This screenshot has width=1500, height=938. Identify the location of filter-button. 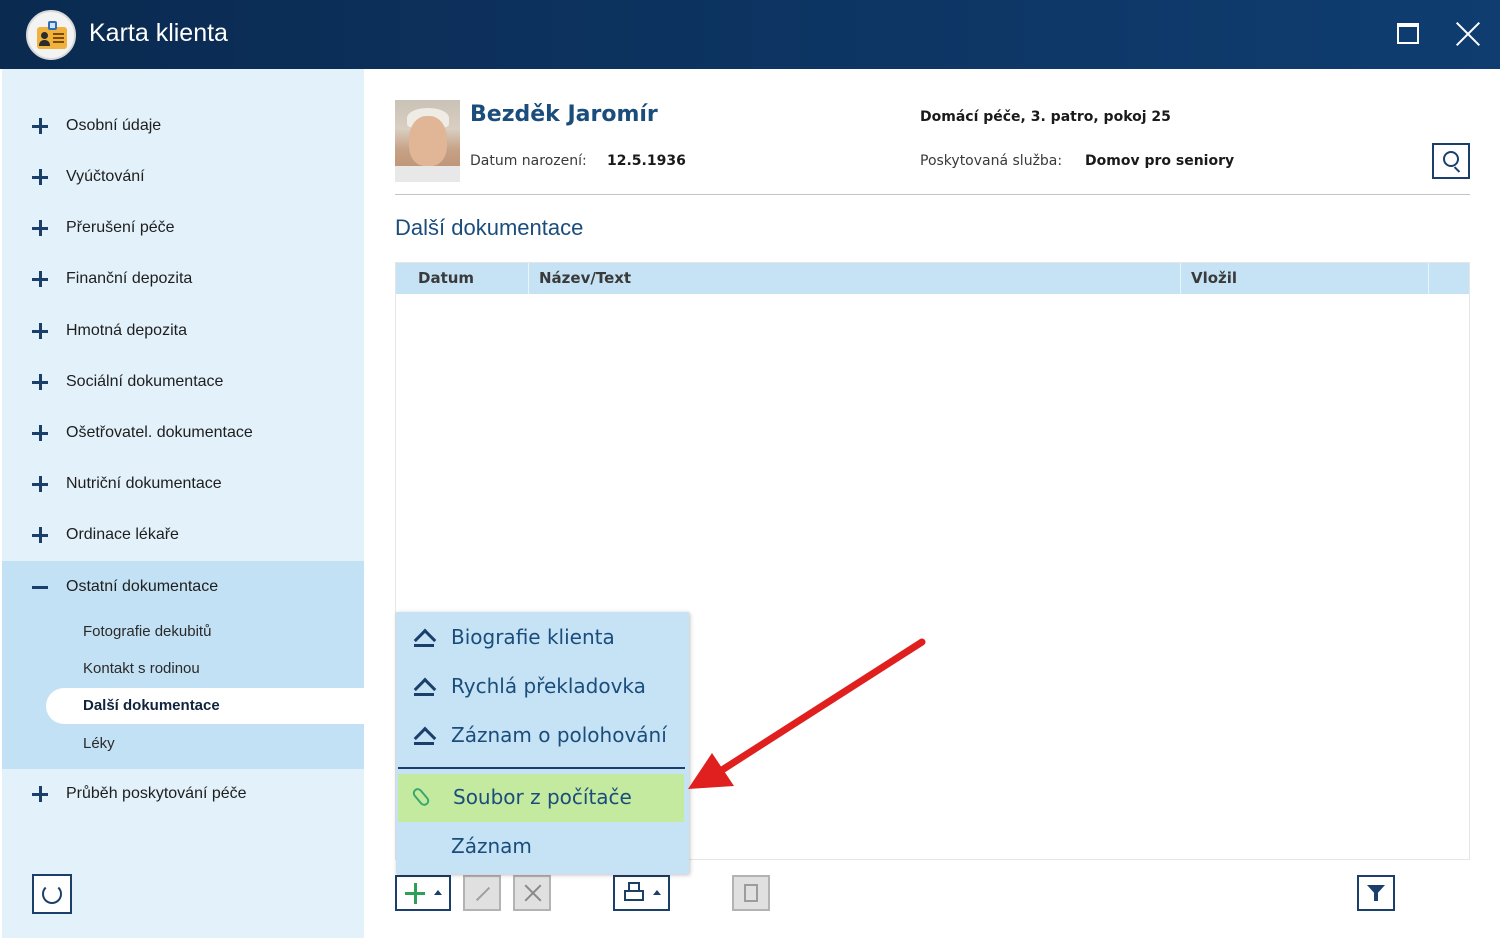
(1376, 893).